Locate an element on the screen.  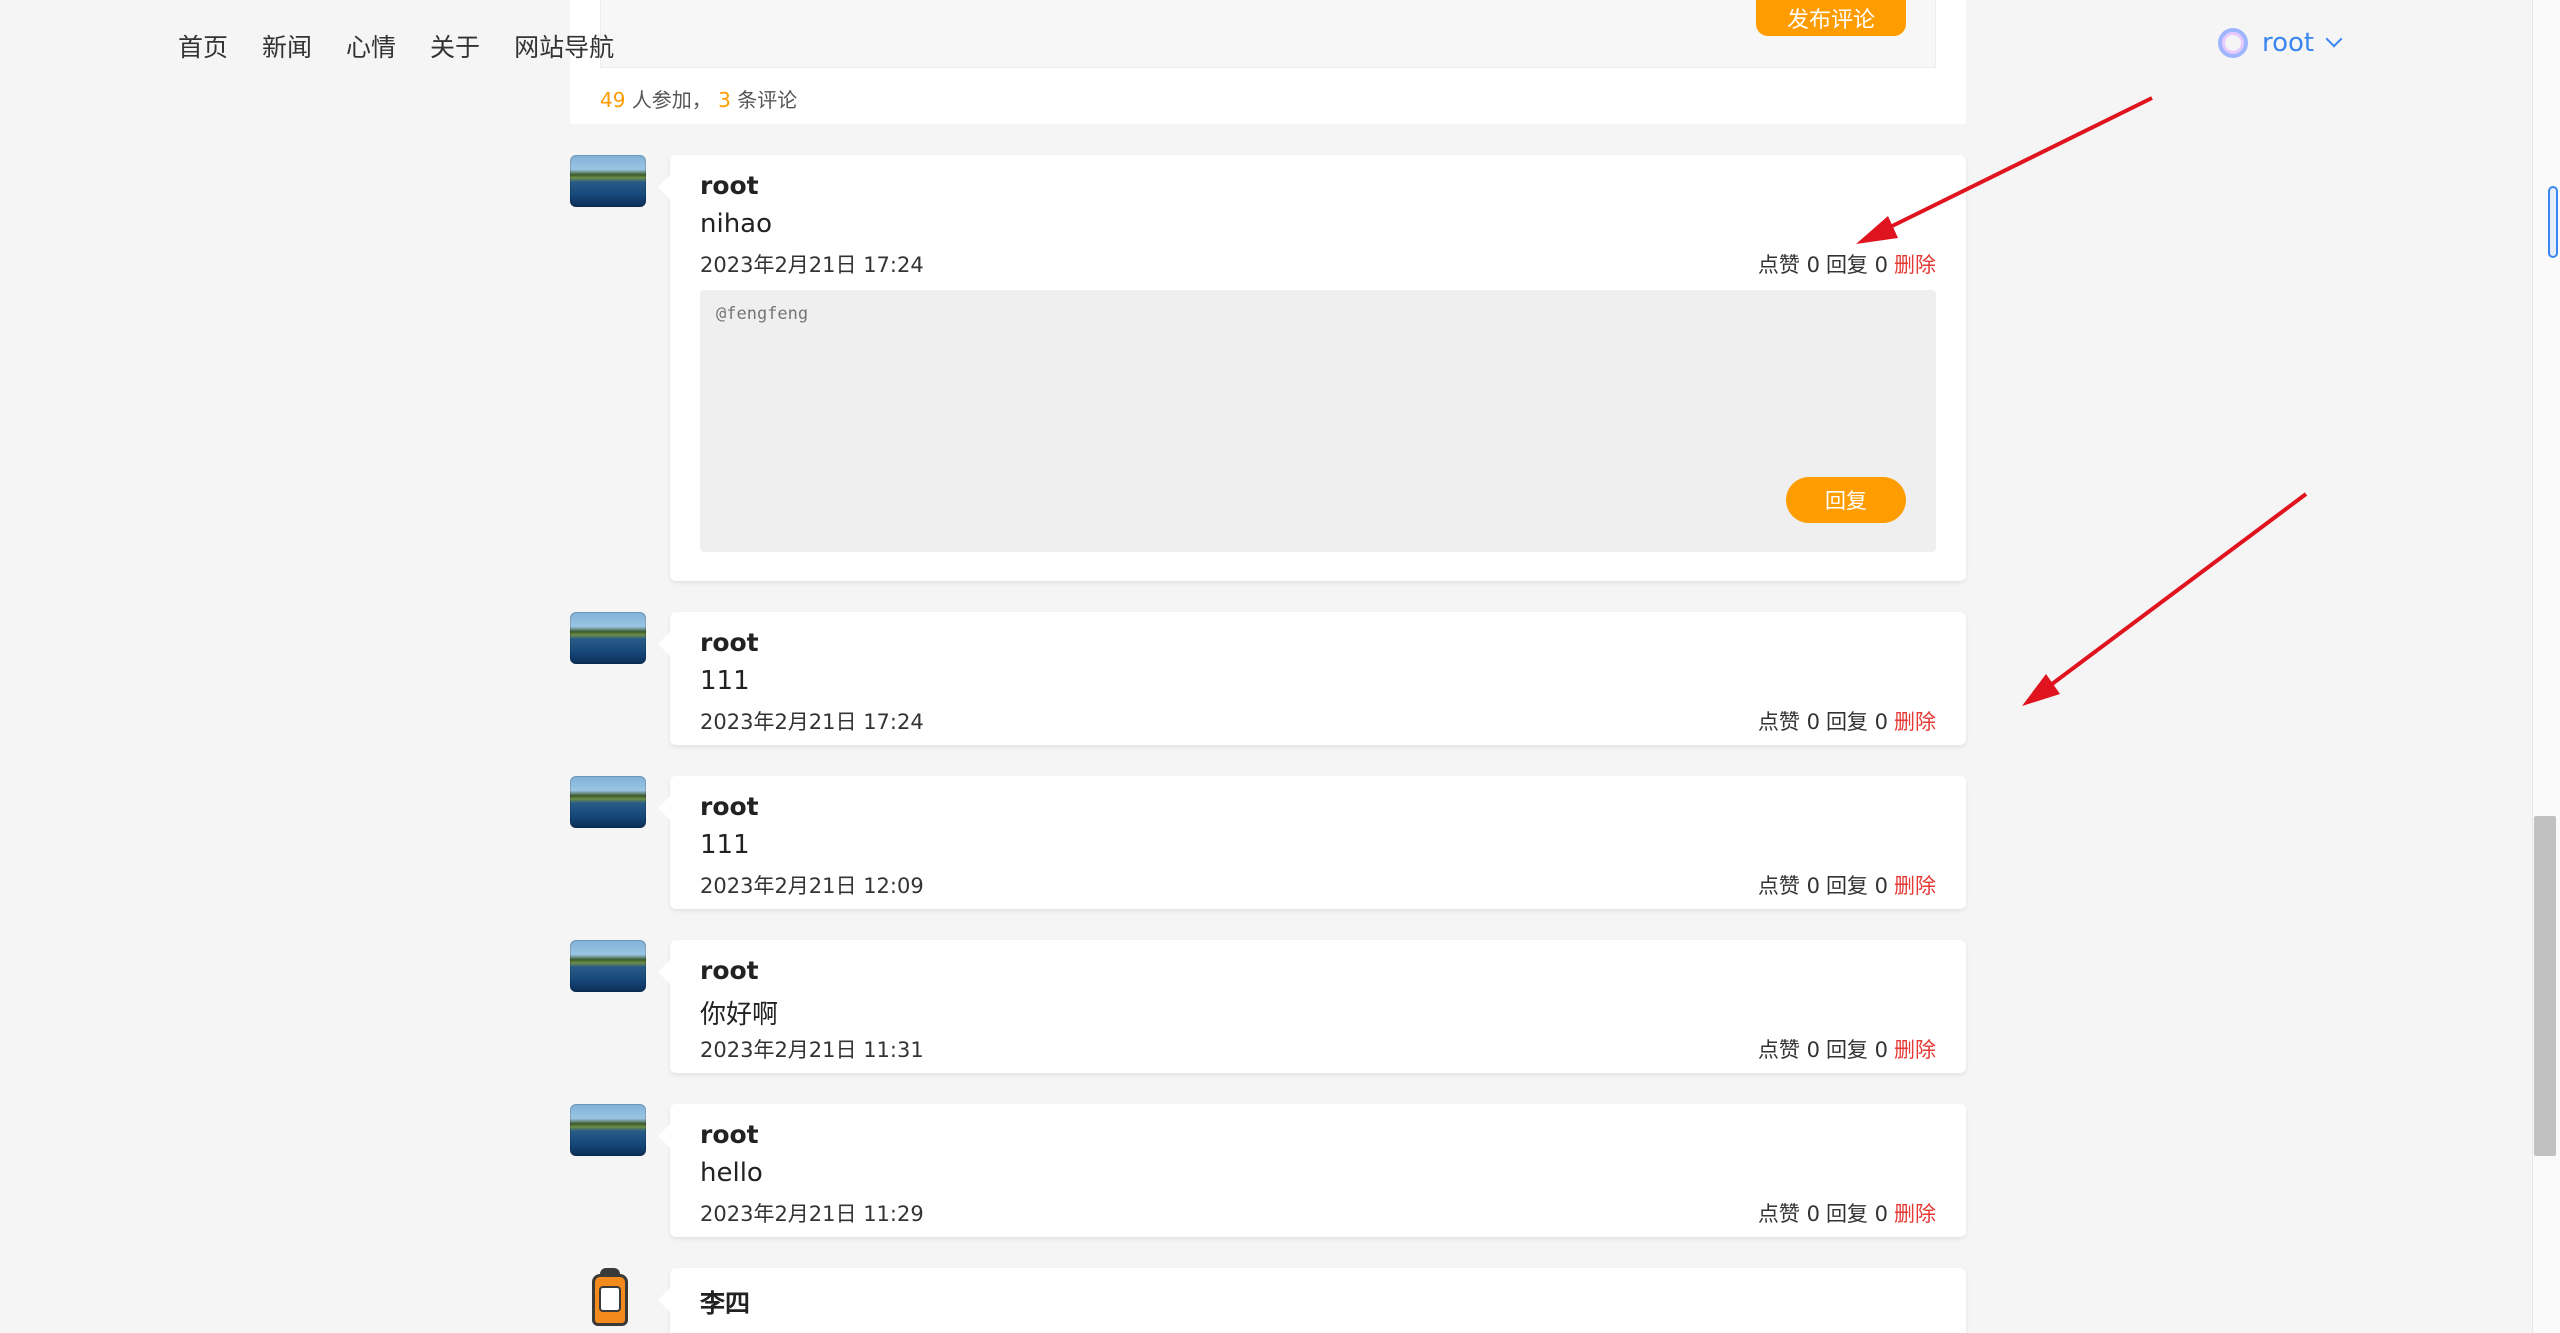
comment-card: root 111 2023年2月21日 17:24 点赞 0 回复 0 删除 is located at coordinates (1312, 678).